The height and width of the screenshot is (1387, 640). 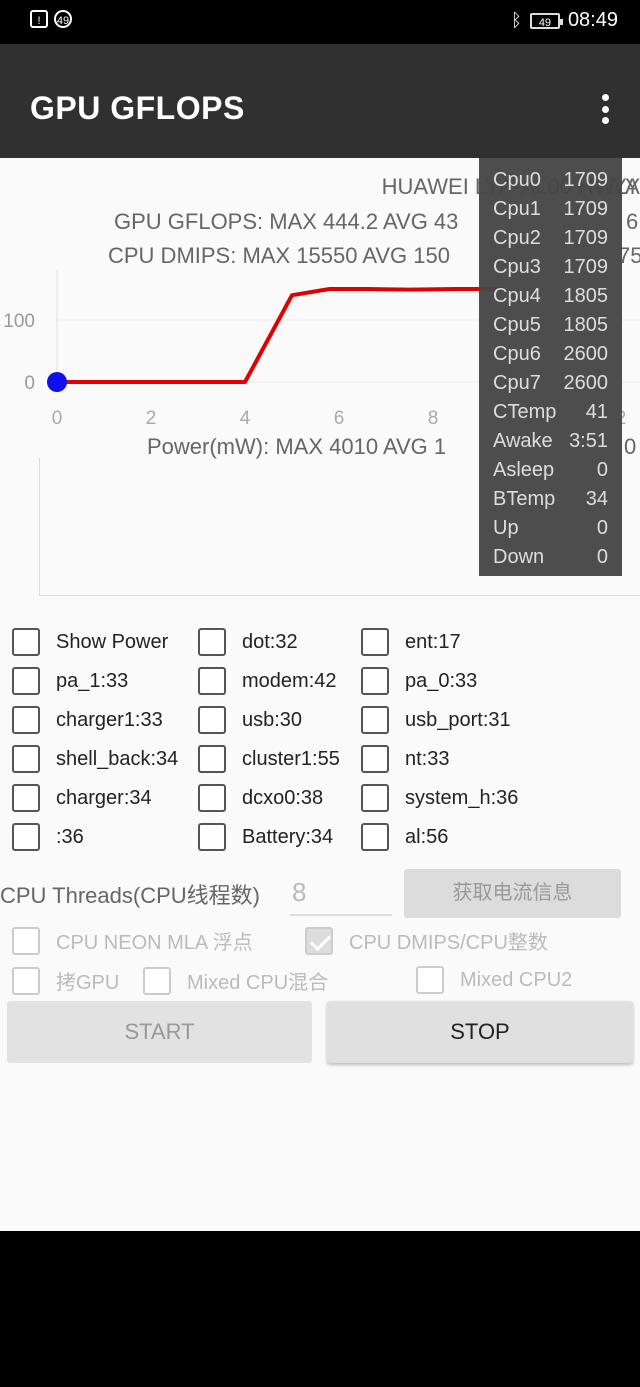 What do you see at coordinates (245, 418) in the screenshot?
I see `x-tick-label: 4` at bounding box center [245, 418].